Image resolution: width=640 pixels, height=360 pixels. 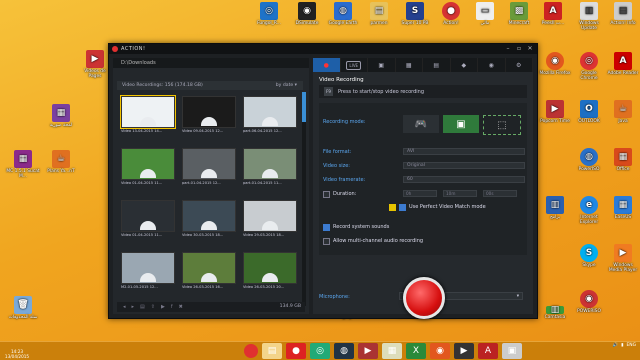 I want to click on duration-hours: 0h, so click(x=420, y=193).